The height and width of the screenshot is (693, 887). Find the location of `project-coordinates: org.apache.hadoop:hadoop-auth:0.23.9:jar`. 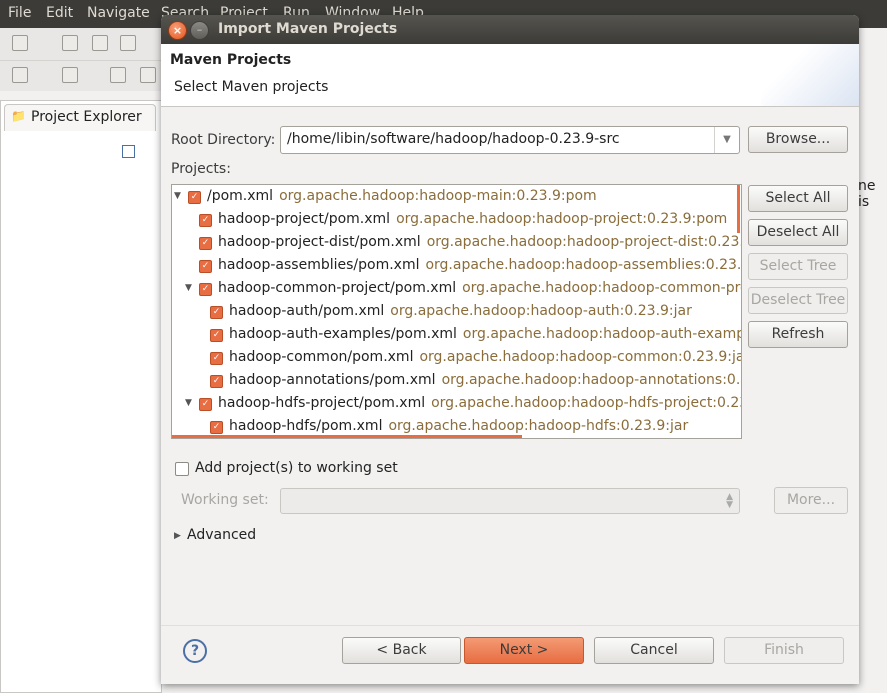

project-coordinates: org.apache.hadoop:hadoop-auth:0.23.9:jar is located at coordinates (541, 311).